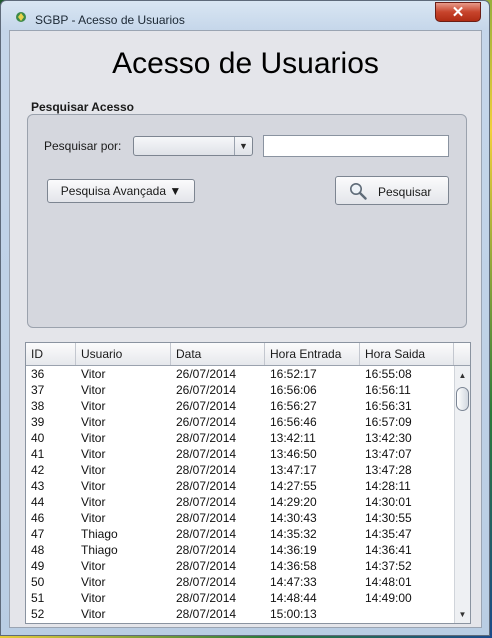  What do you see at coordinates (38, 438) in the screenshot?
I see `table-cell: 40` at bounding box center [38, 438].